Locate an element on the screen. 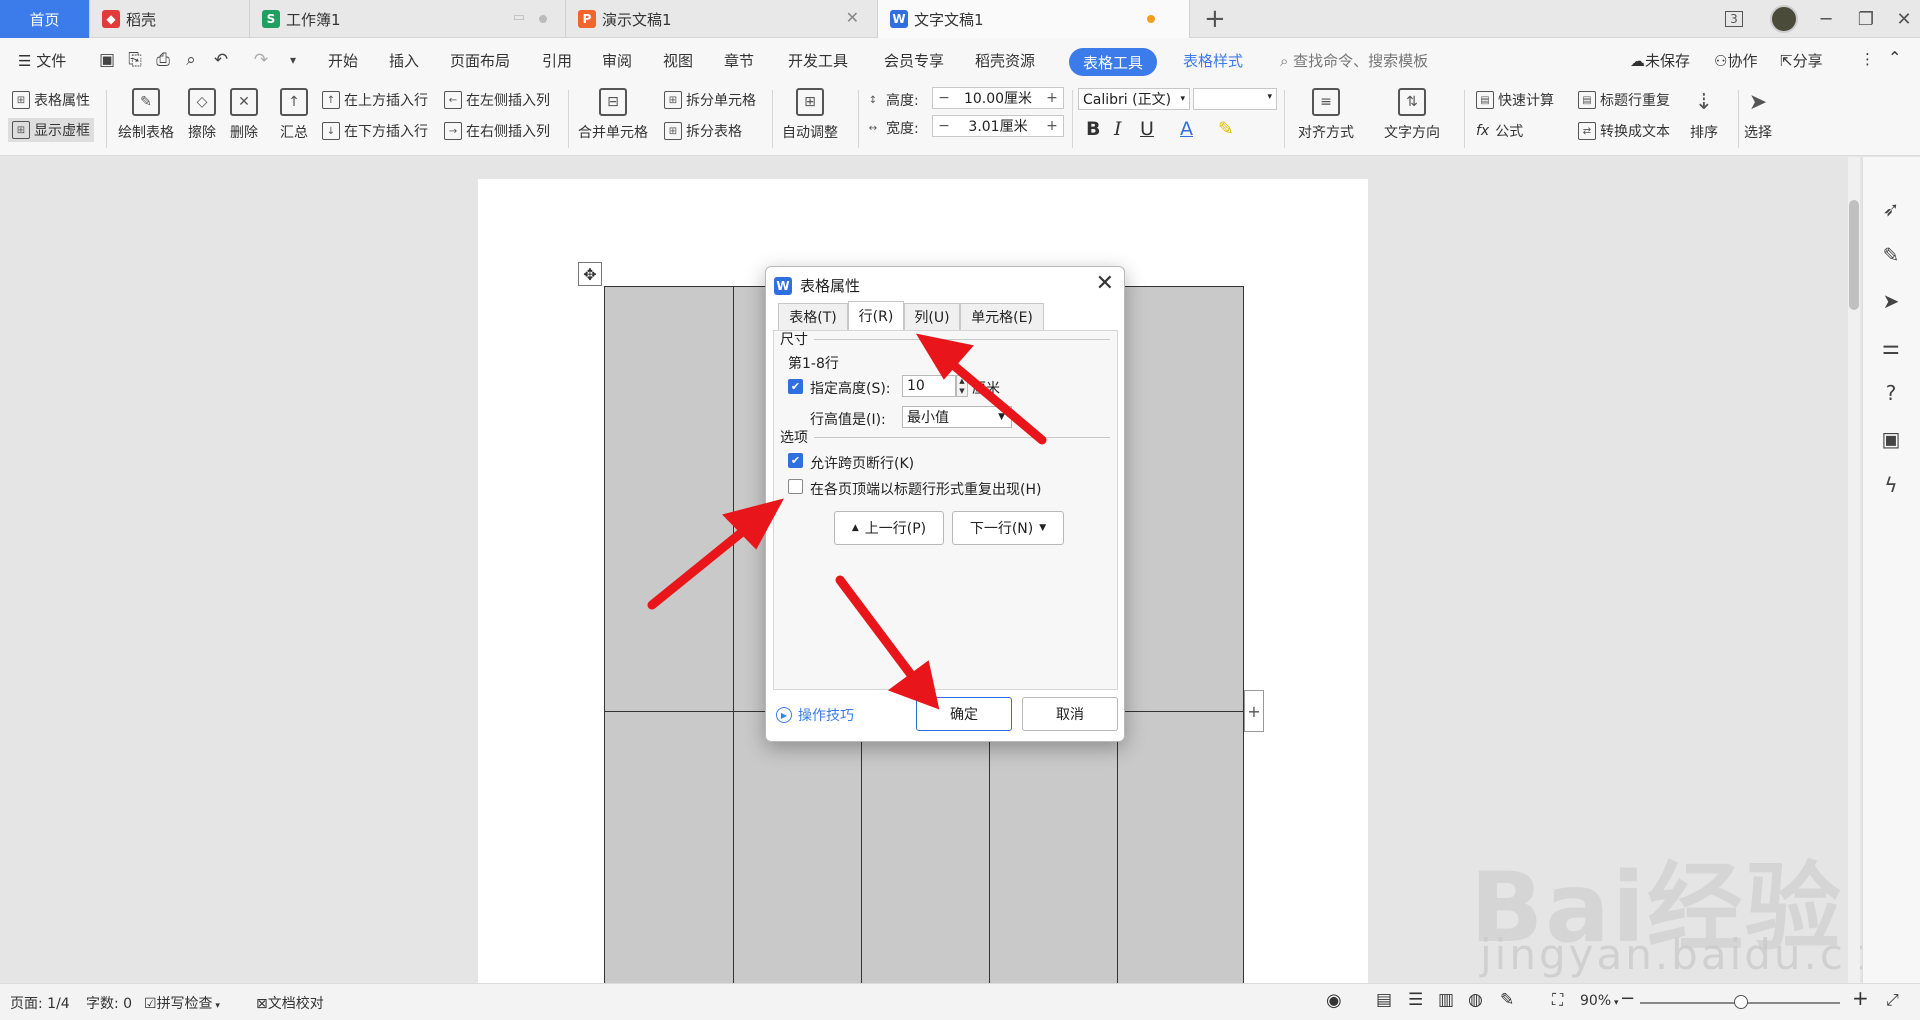 The image size is (1920, 1020). read-view-icon: ▥ is located at coordinates (1446, 1000).